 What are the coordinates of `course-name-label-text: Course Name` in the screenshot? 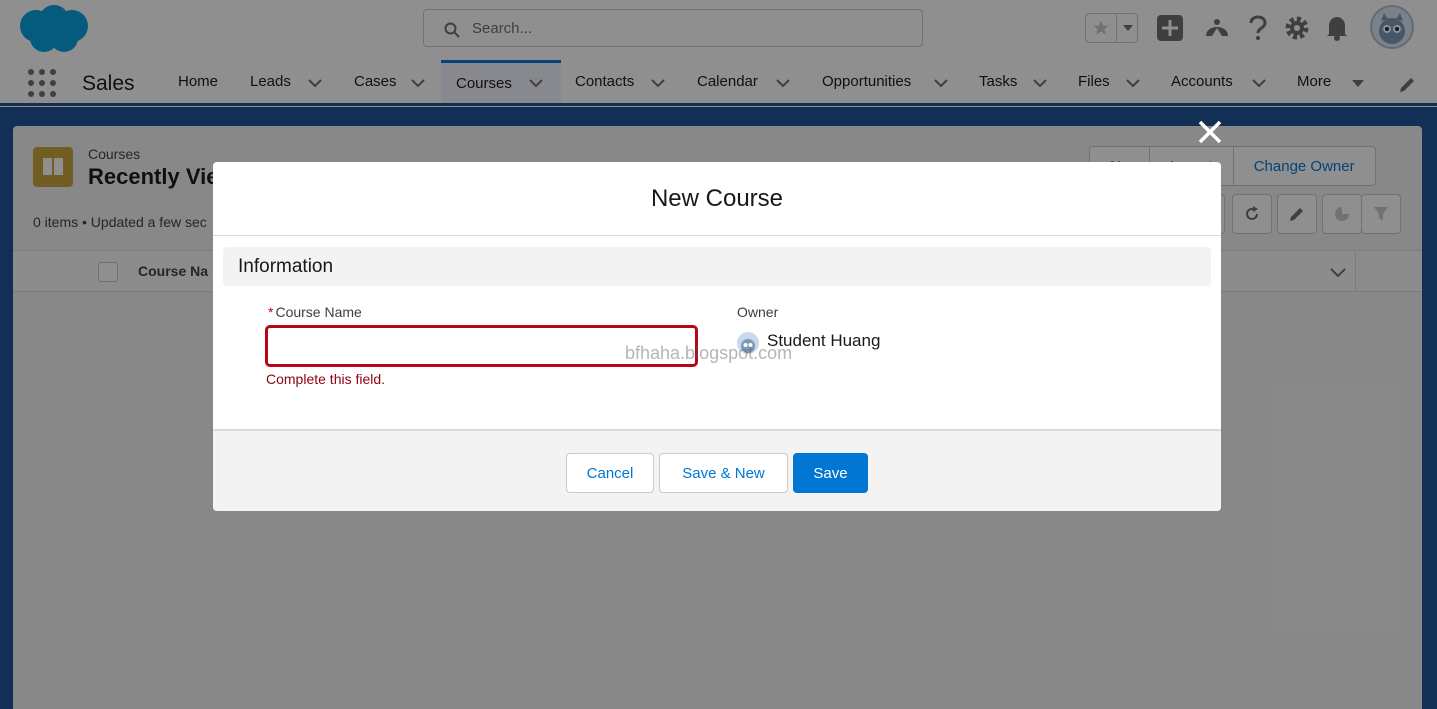 It's located at (318, 312).